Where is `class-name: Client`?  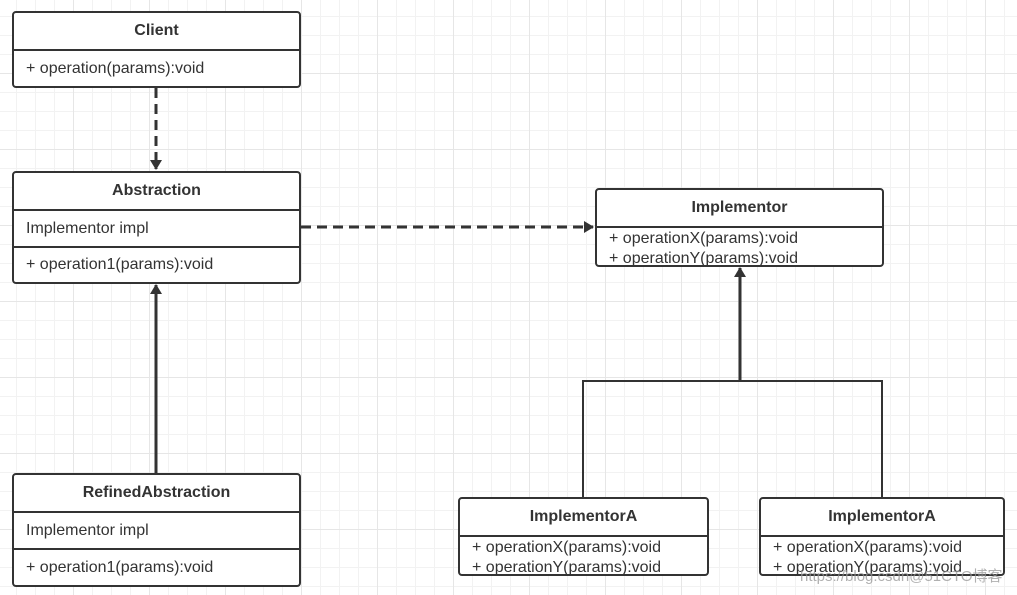 class-name: Client is located at coordinates (156, 32).